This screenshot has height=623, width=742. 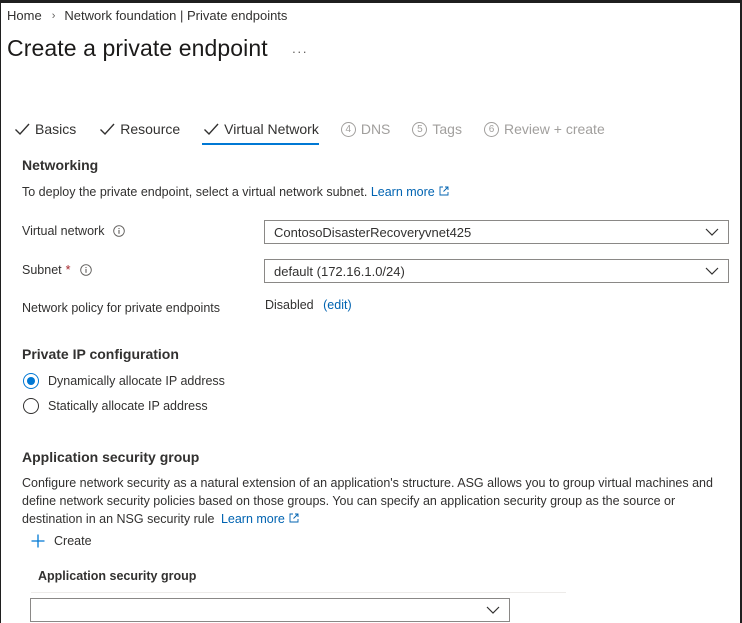 I want to click on create-asg-button: Create, so click(x=61, y=541).